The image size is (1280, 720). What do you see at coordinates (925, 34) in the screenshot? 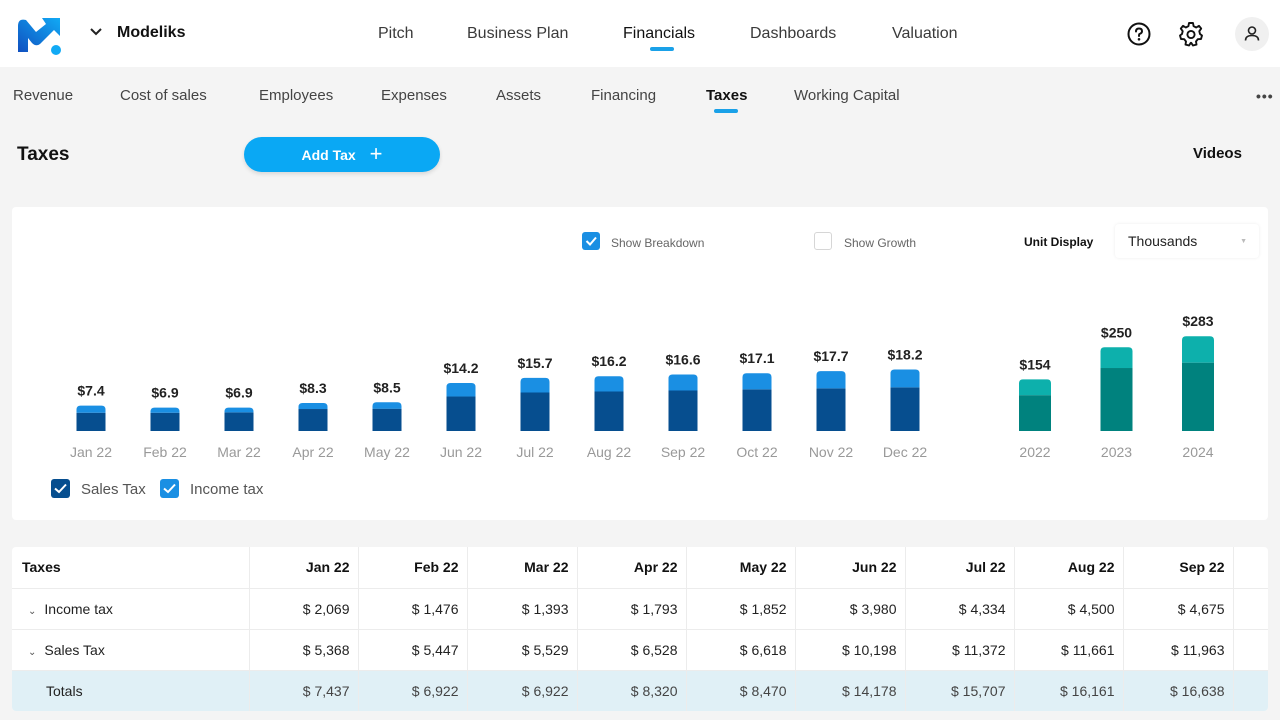
I see `nav-item-valuation: Valuation` at bounding box center [925, 34].